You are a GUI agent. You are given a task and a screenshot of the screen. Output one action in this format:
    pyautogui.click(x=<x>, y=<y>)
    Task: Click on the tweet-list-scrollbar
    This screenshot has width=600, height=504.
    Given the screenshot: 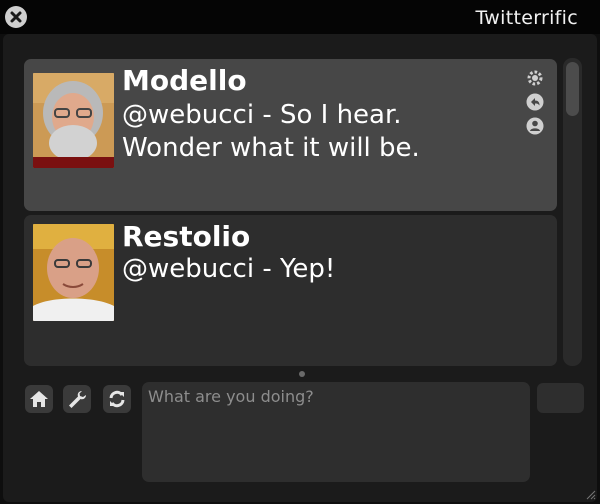 What is the action you would take?
    pyautogui.click(x=572, y=212)
    